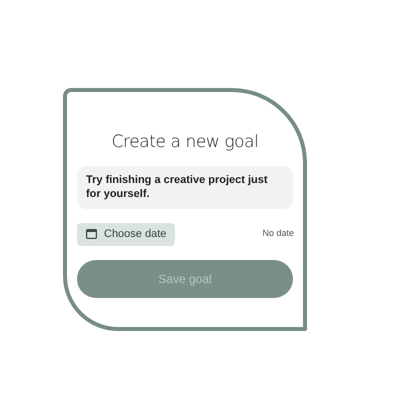 The width and height of the screenshot is (400, 400). I want to click on goal-field: Try finishing a creative project just for yourself., so click(185, 187).